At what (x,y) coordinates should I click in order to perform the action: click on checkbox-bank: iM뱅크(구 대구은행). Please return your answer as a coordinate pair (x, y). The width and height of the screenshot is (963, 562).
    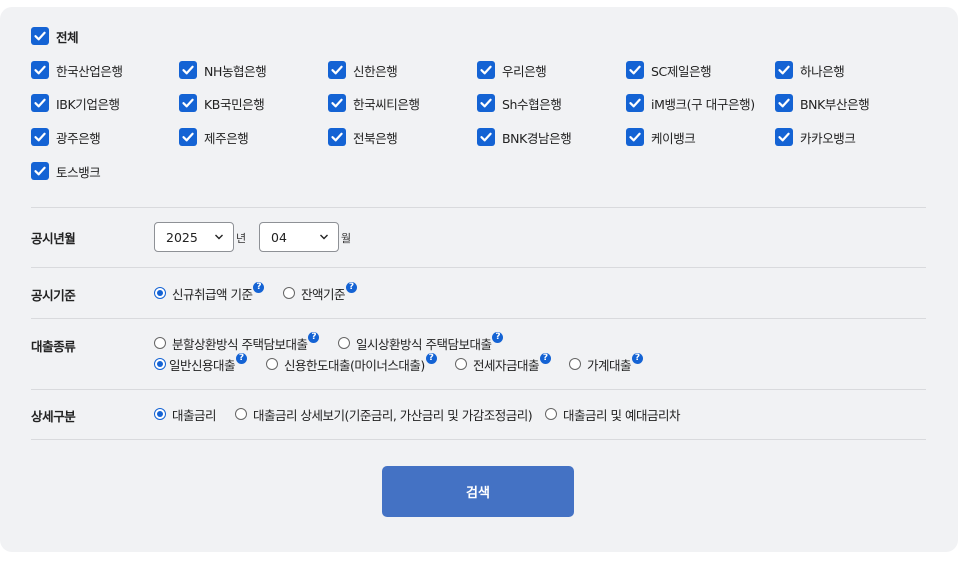
    Looking at the image, I should click on (690, 103).